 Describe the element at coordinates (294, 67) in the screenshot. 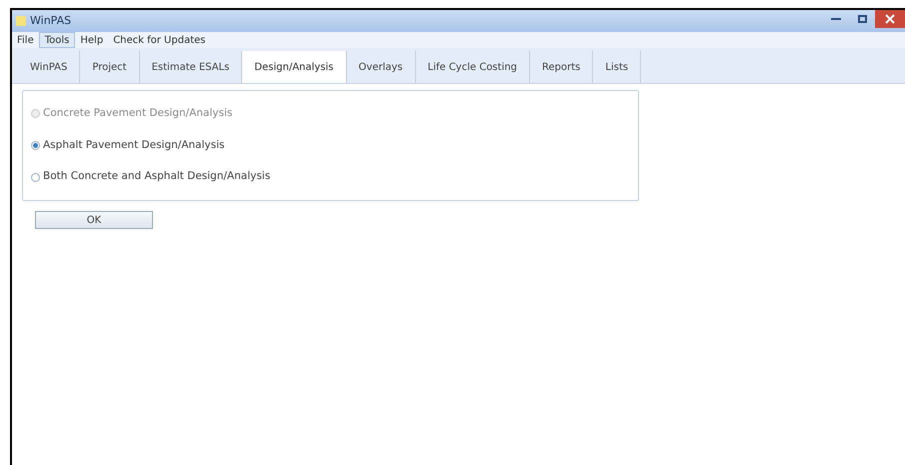

I see `tab: Design/Analysis` at that location.